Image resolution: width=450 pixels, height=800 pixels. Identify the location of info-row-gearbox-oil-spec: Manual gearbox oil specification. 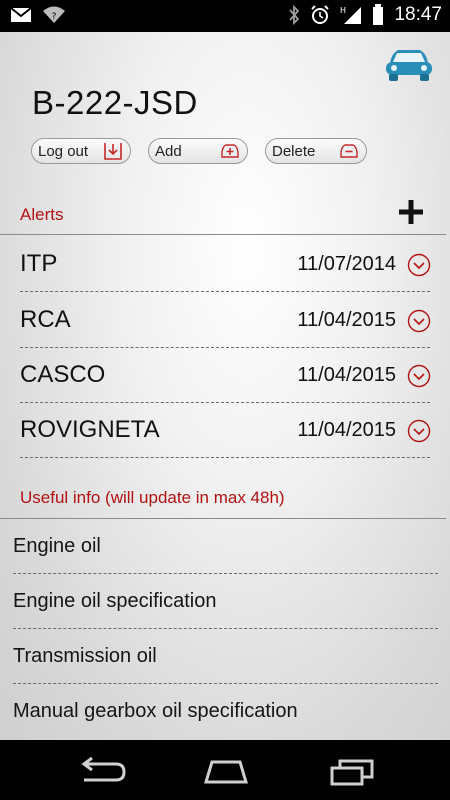
(225, 711).